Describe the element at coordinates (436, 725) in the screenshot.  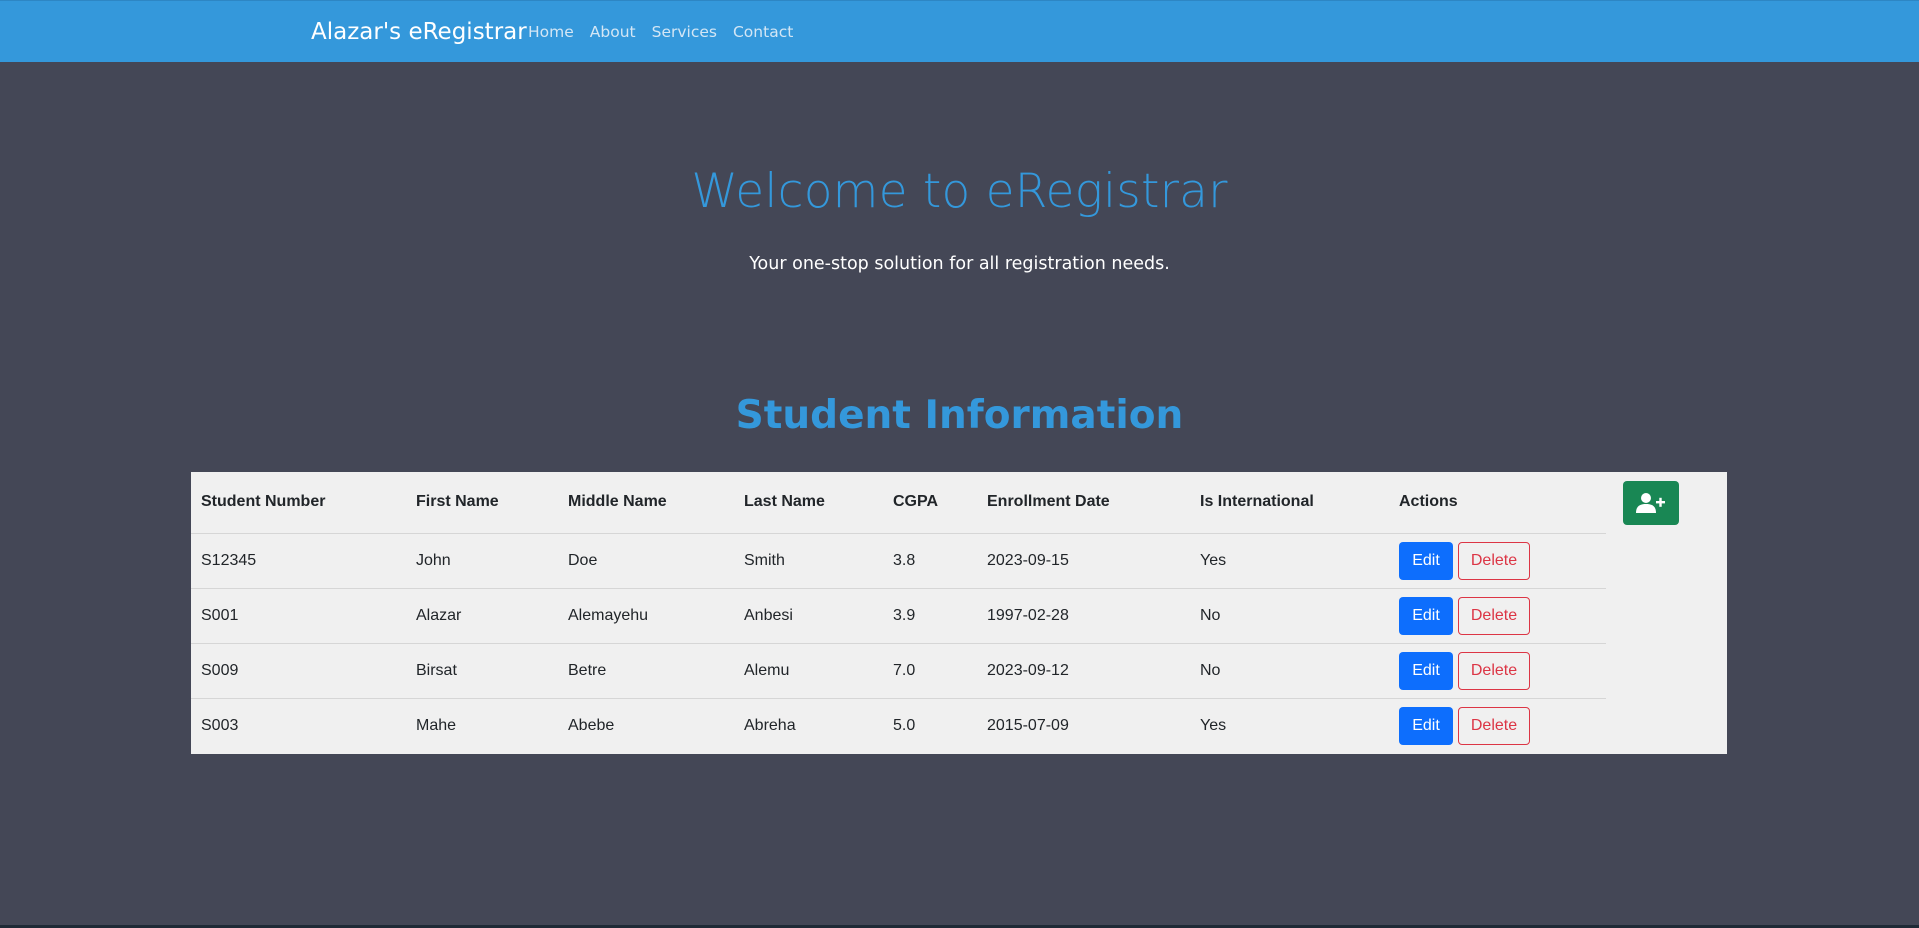
I see `cell-first-name: Mahe` at that location.